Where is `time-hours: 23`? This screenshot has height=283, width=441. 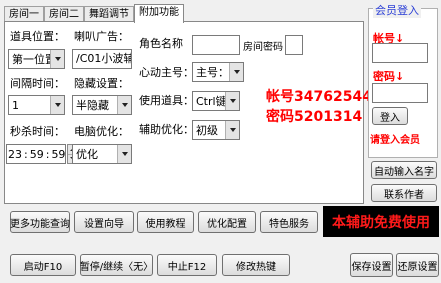 time-hours: 23 is located at coordinates (15, 154).